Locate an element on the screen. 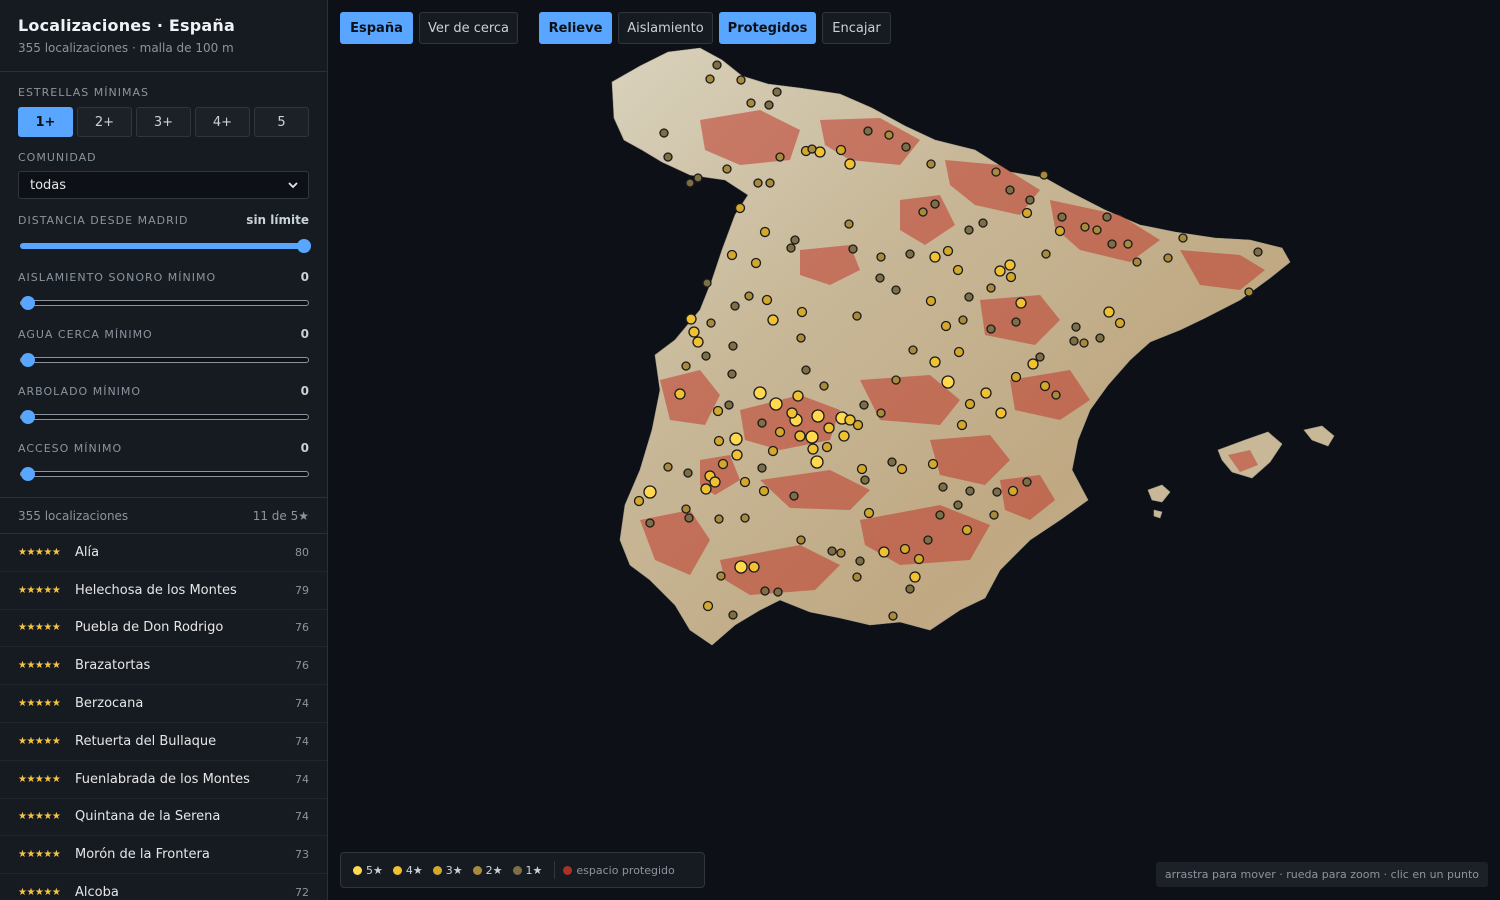 The height and width of the screenshot is (900, 1500). list-item: ★★★★★ Retuerta del Bullaque 74 is located at coordinates (163, 742).